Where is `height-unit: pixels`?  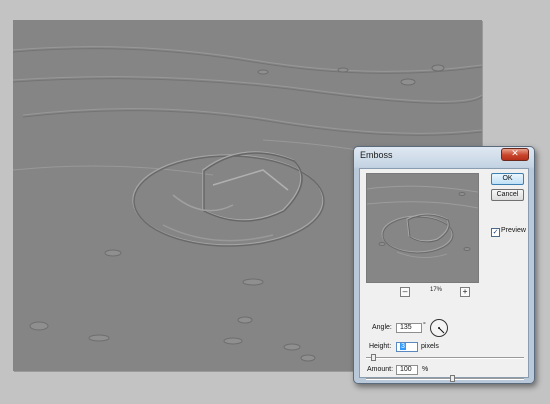
height-unit: pixels is located at coordinates (430, 346).